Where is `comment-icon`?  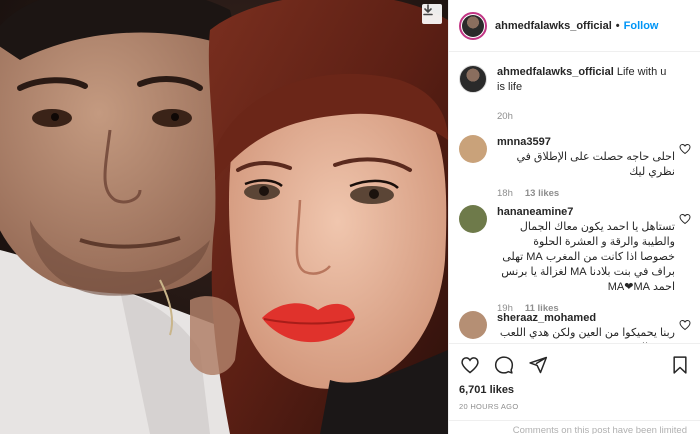
comment-icon is located at coordinates (504, 365).